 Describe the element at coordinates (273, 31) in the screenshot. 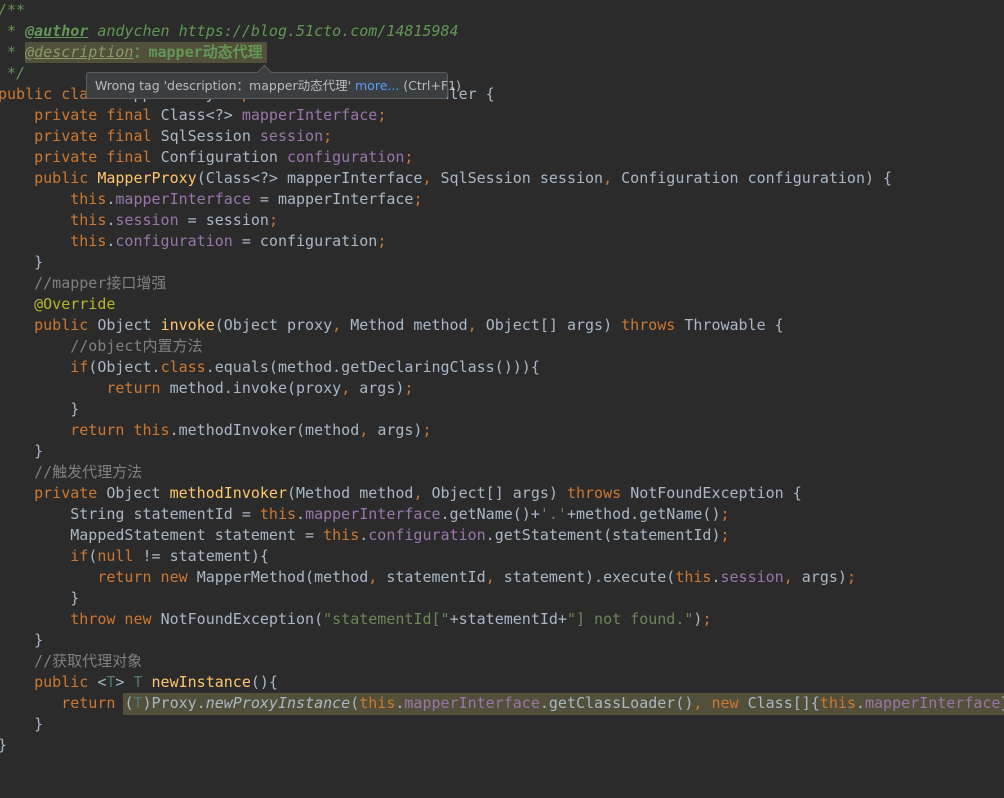

I see `code-token: andychen https://blog.51cto.com/14815984` at that location.